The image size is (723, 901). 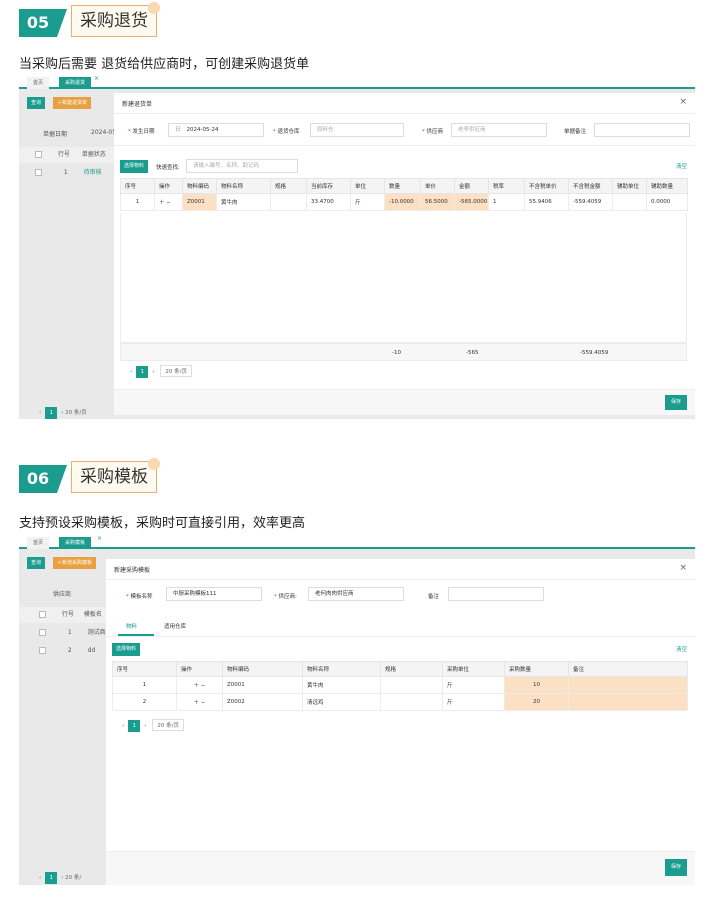 I want to click on col-template-name: 模板名, so click(x=92, y=614).